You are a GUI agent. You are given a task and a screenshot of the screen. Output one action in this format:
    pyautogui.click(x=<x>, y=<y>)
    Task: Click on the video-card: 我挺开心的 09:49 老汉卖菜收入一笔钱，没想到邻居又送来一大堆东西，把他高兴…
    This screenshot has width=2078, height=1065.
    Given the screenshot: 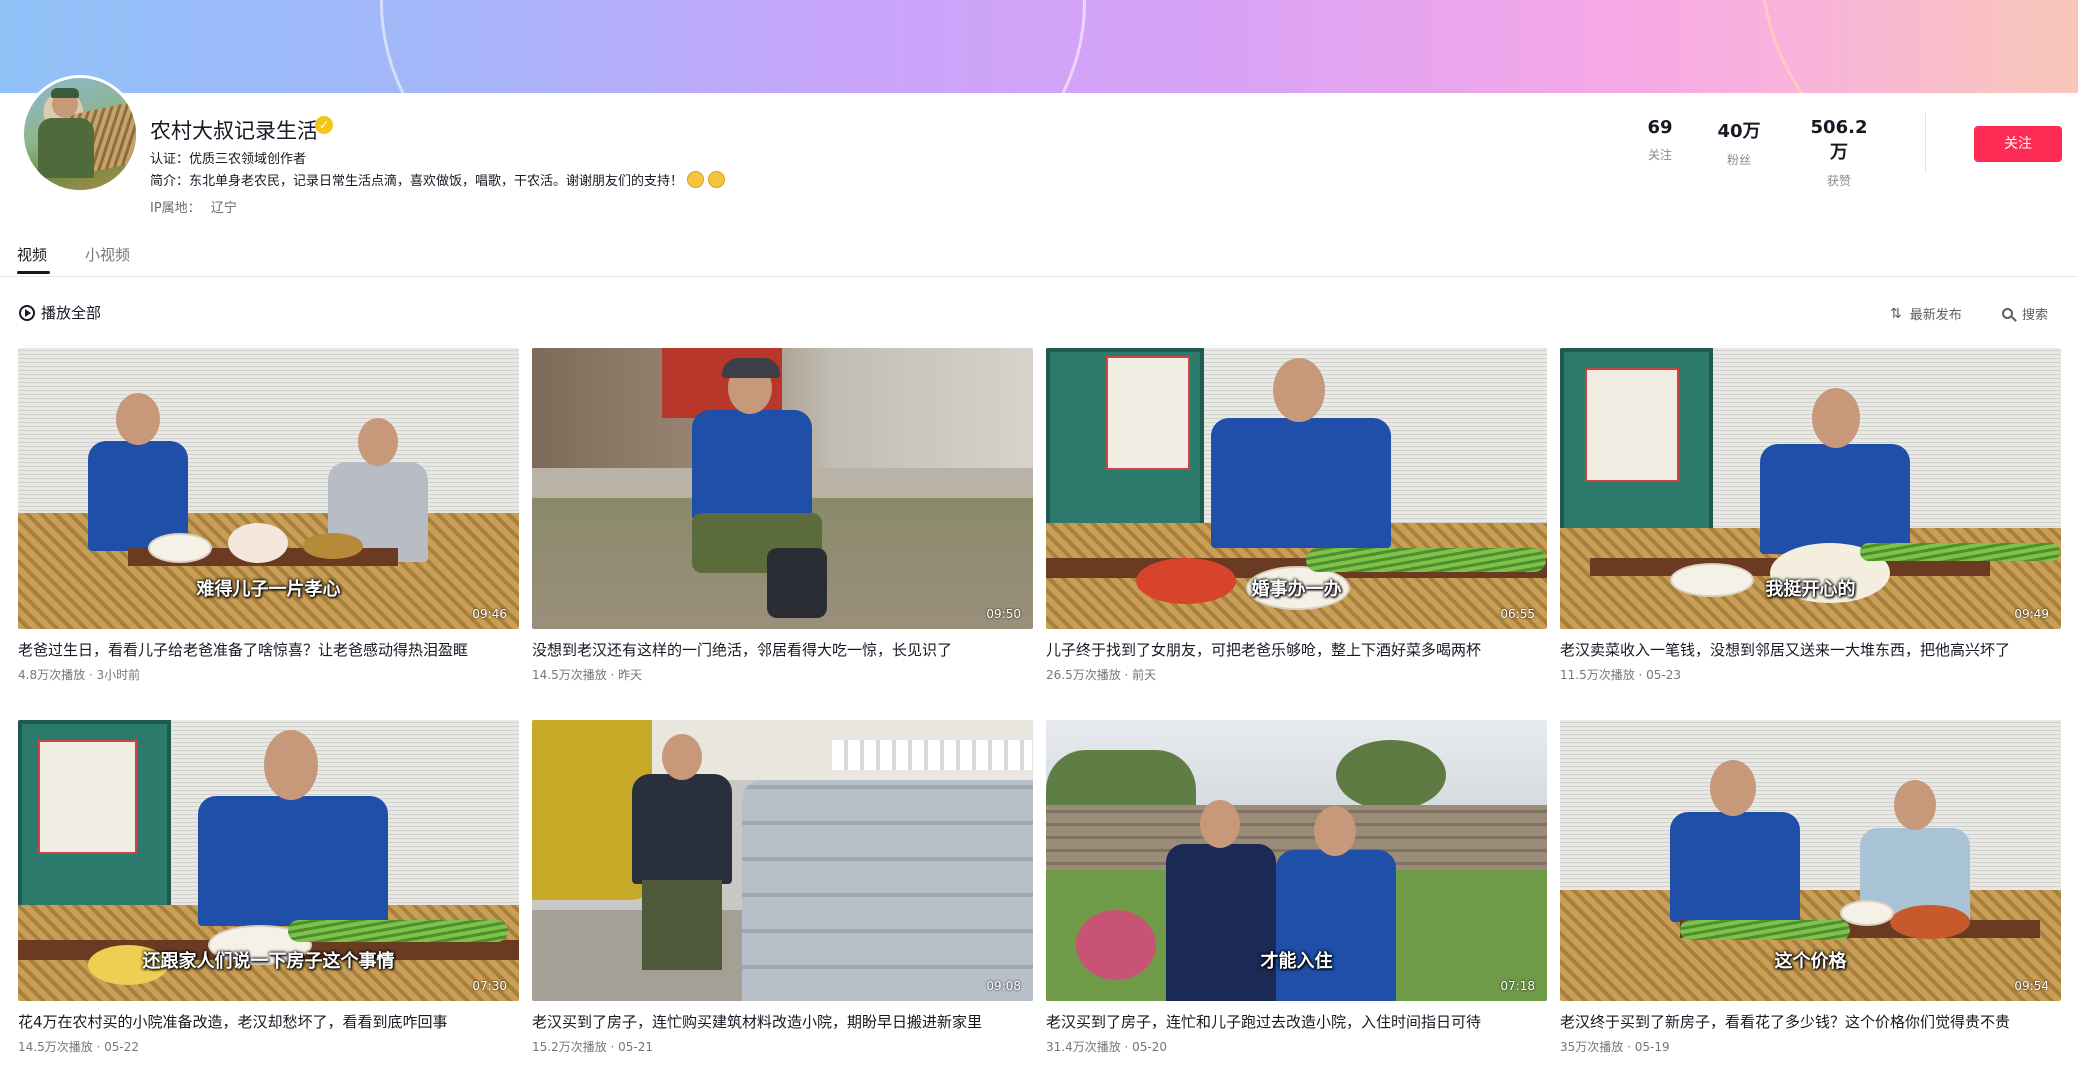 What is the action you would take?
    pyautogui.click(x=1810, y=515)
    